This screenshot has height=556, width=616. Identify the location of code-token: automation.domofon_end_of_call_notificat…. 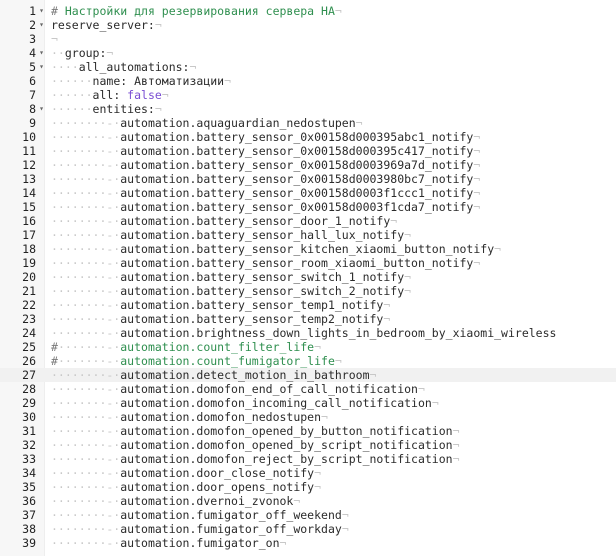
(269, 389).